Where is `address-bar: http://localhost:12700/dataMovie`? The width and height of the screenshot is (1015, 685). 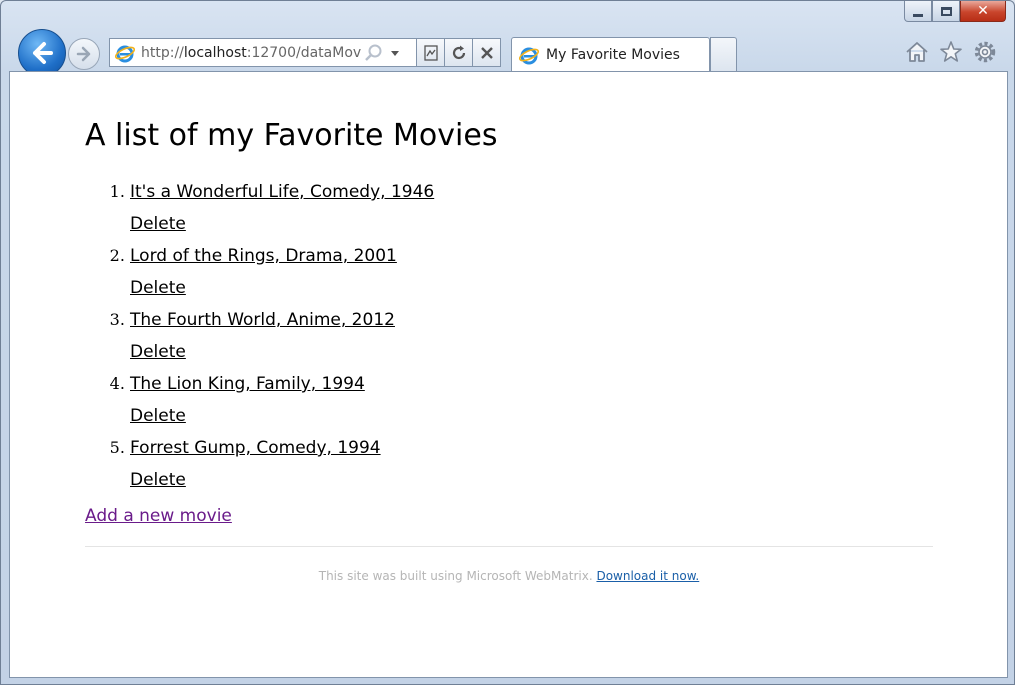
address-bar: http://localhost:12700/dataMovie is located at coordinates (263, 52).